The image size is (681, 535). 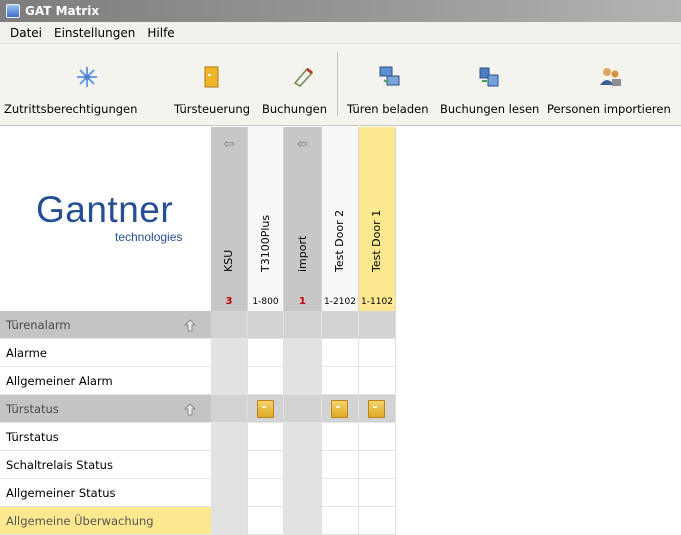 I want to click on column-name: Test Door 1, so click(x=376, y=240).